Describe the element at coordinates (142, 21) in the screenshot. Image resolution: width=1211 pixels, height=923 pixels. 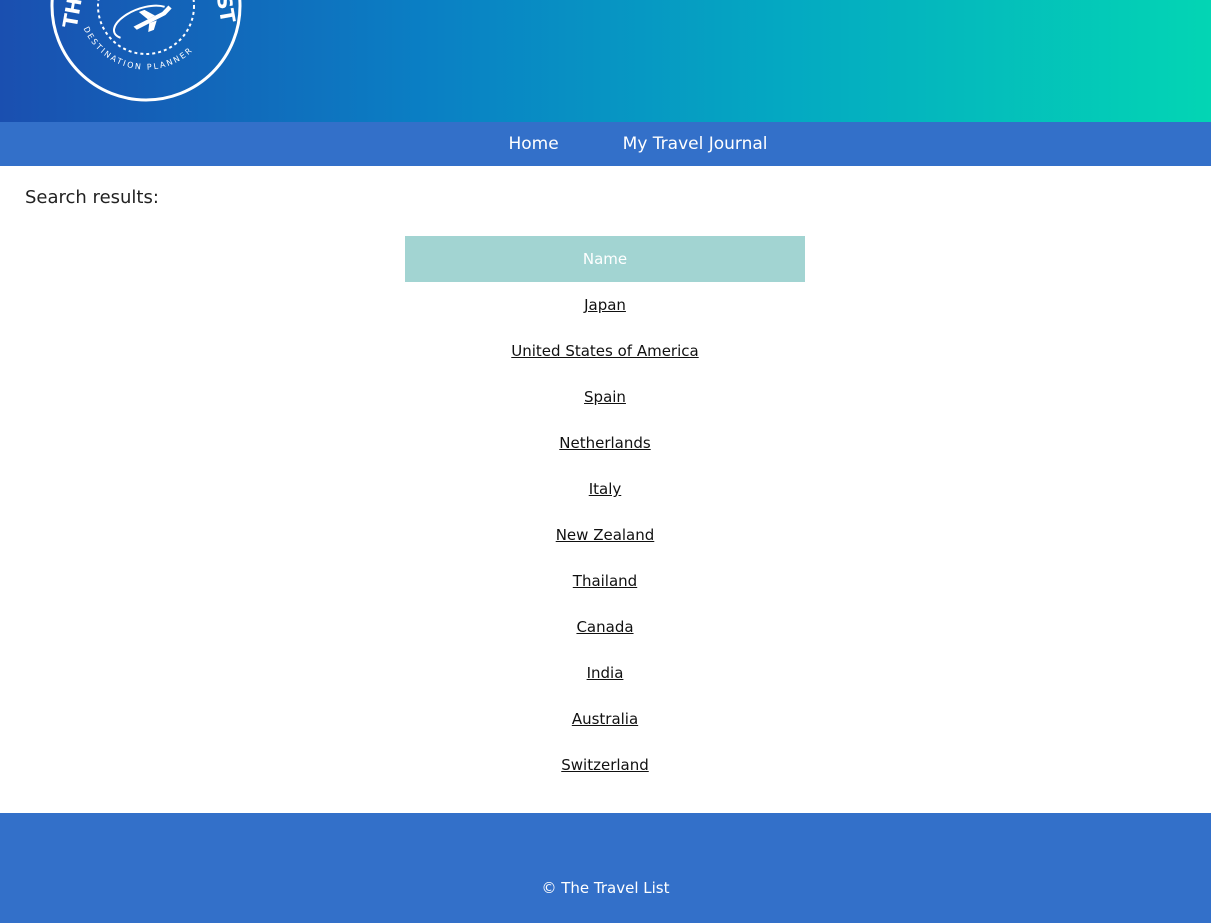
I see `airplane-icon` at that location.